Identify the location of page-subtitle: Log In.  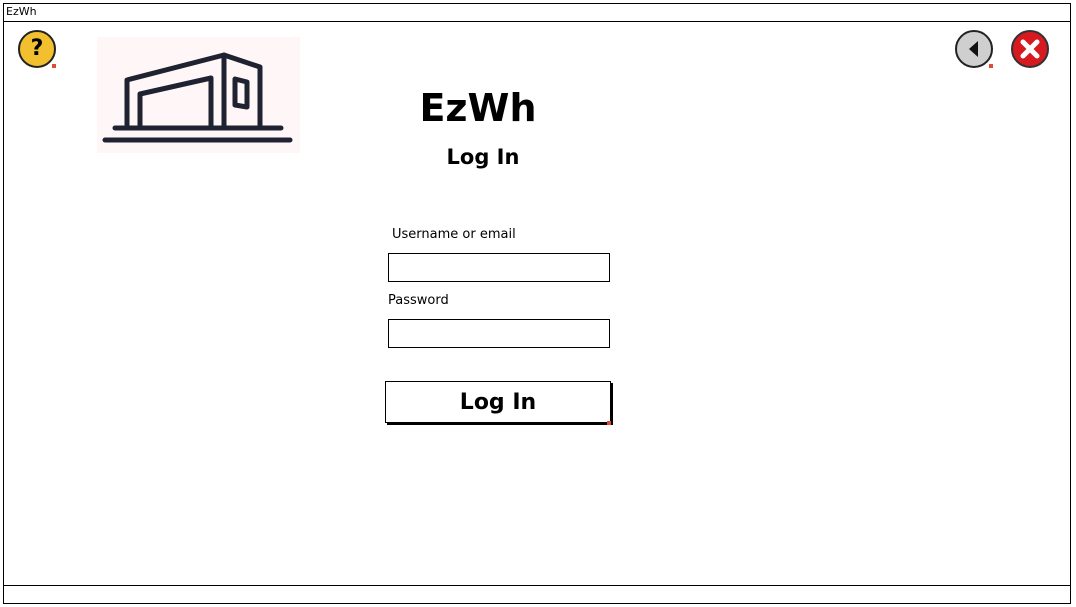
(483, 157).